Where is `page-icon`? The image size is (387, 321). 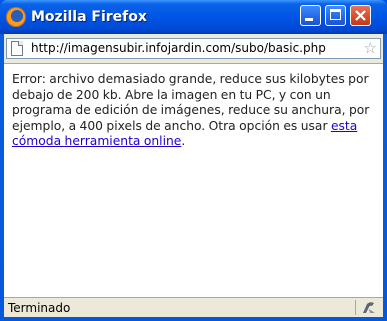 page-icon is located at coordinates (17, 48).